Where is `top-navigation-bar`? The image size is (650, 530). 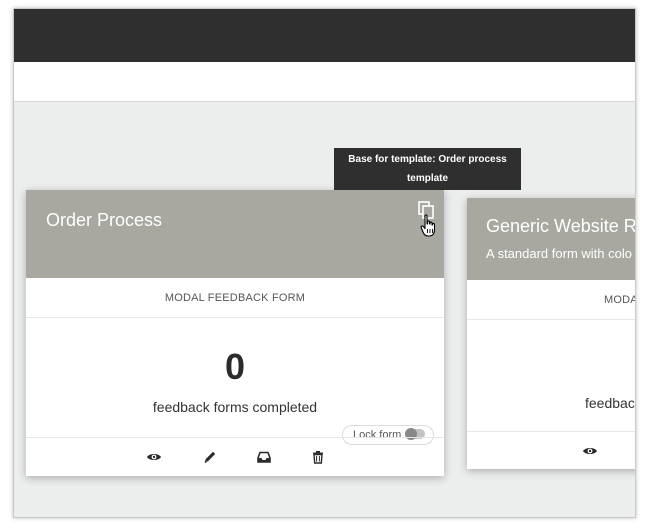
top-navigation-bar is located at coordinates (324, 35).